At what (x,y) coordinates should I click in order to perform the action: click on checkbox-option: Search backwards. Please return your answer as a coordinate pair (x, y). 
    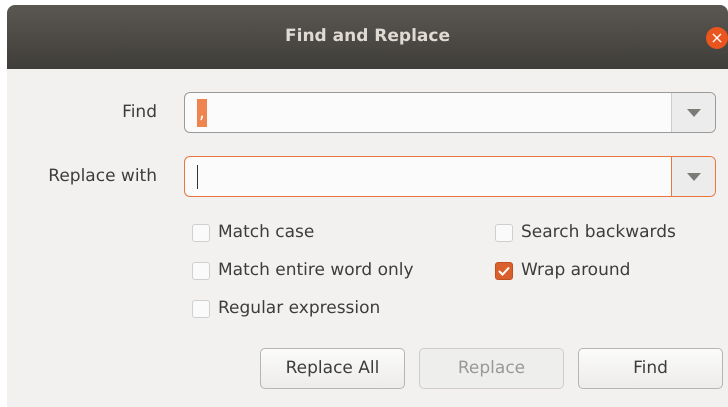
    Looking at the image, I should click on (611, 233).